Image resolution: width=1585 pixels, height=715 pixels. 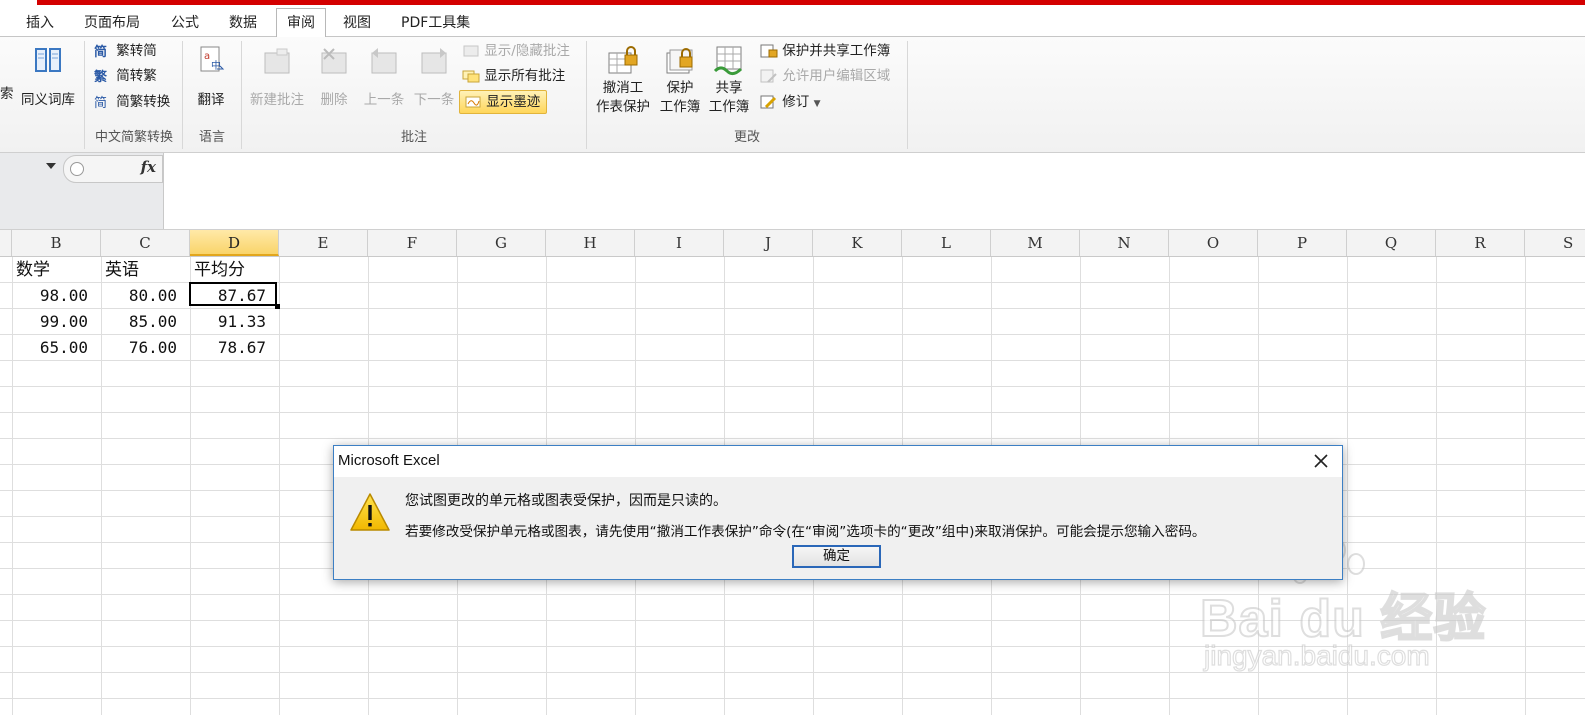 I want to click on column-header: B, so click(x=56, y=243).